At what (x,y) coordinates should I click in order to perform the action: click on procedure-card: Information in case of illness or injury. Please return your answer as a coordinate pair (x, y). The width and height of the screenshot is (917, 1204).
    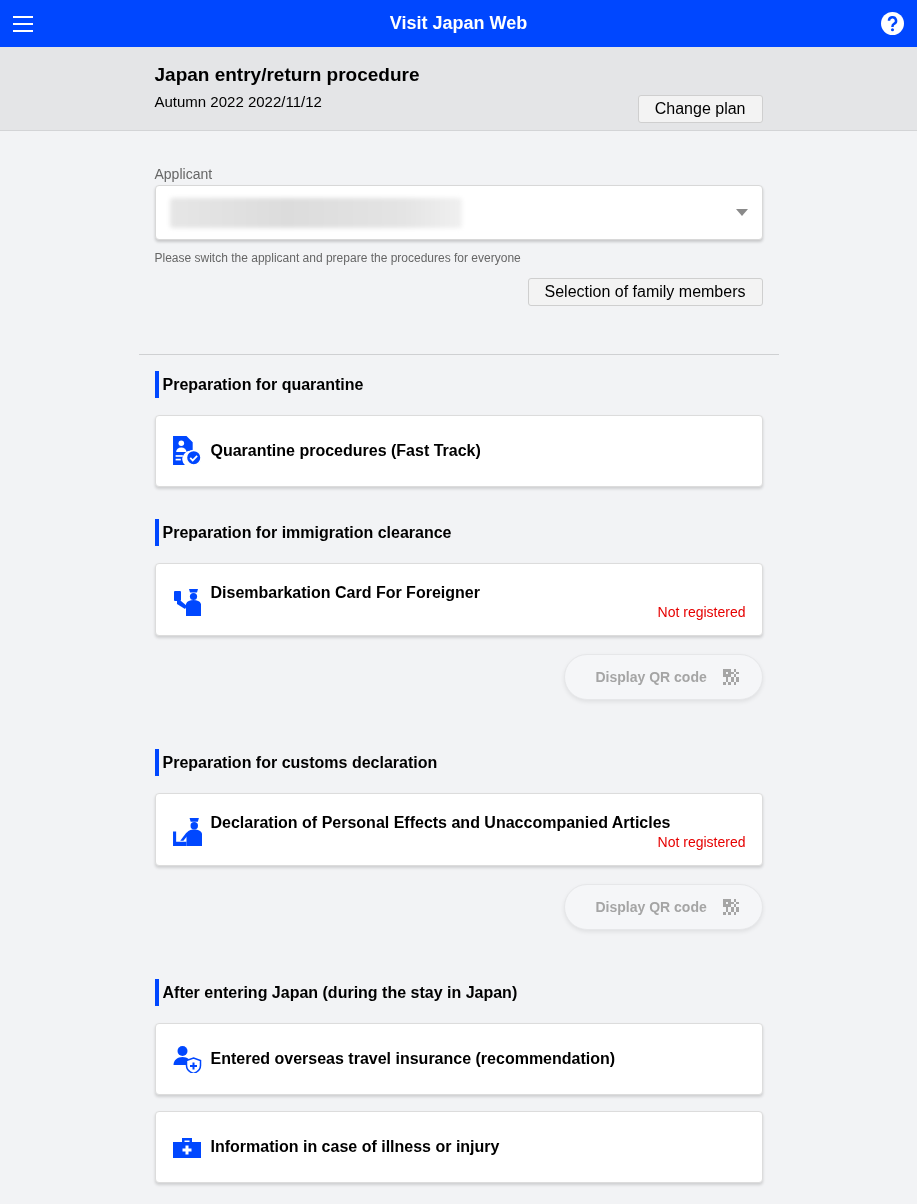
    Looking at the image, I should click on (458, 1147).